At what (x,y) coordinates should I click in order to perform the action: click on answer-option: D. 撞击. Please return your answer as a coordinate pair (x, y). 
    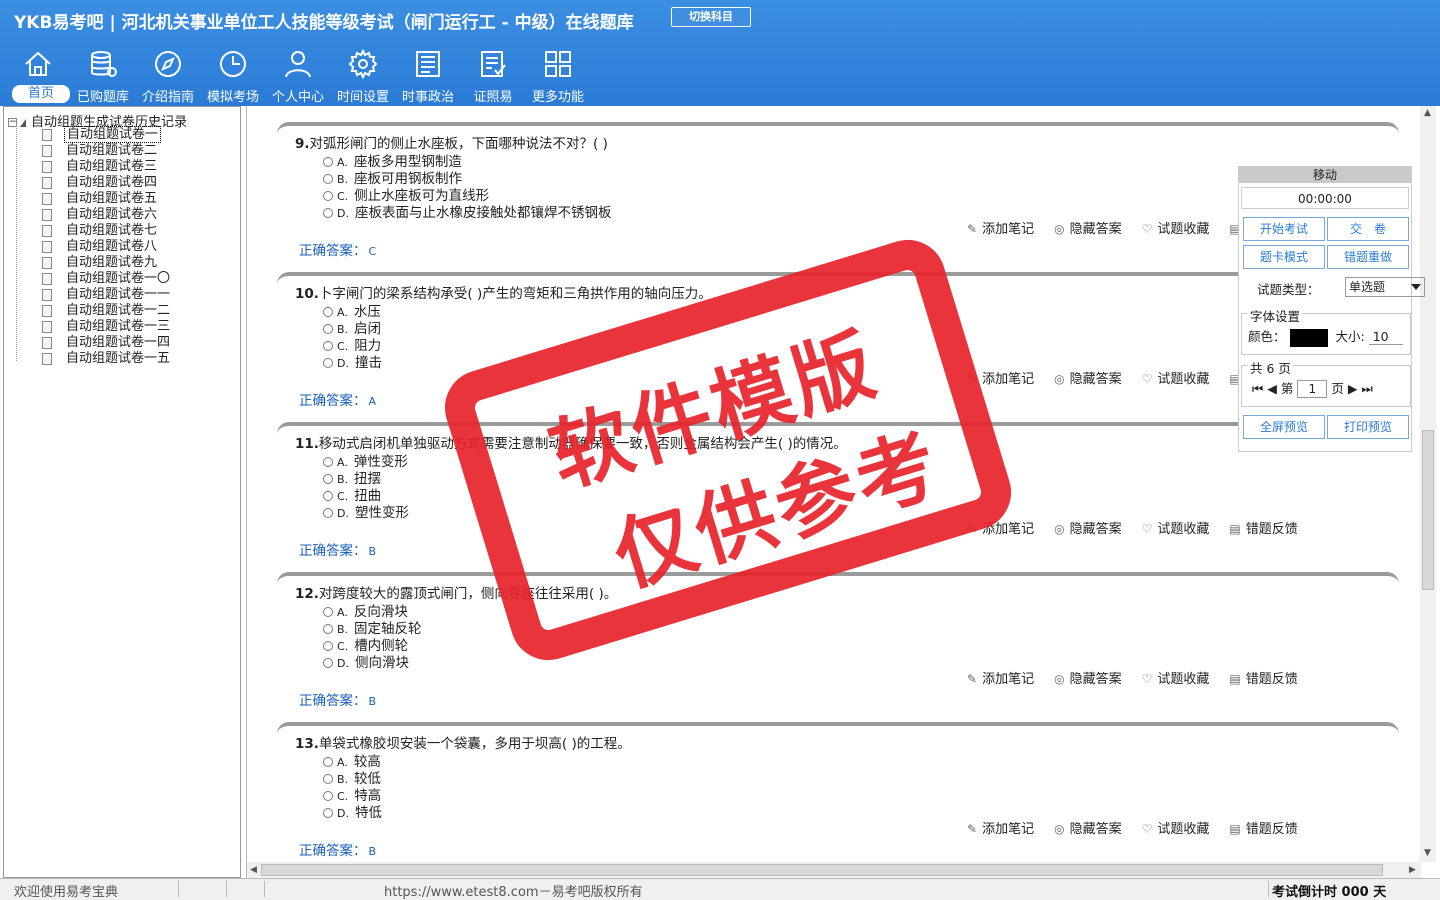
    Looking at the image, I should click on (352, 361).